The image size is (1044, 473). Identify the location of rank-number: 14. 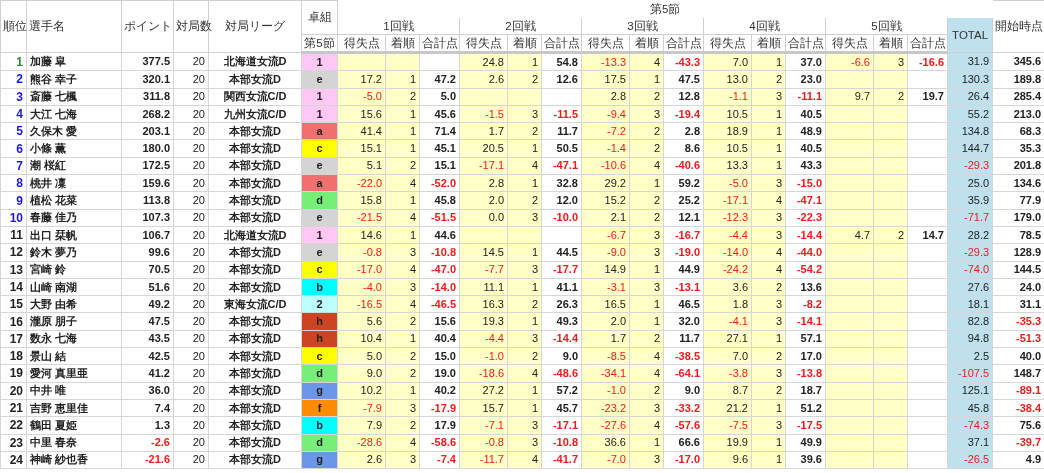
(16, 287).